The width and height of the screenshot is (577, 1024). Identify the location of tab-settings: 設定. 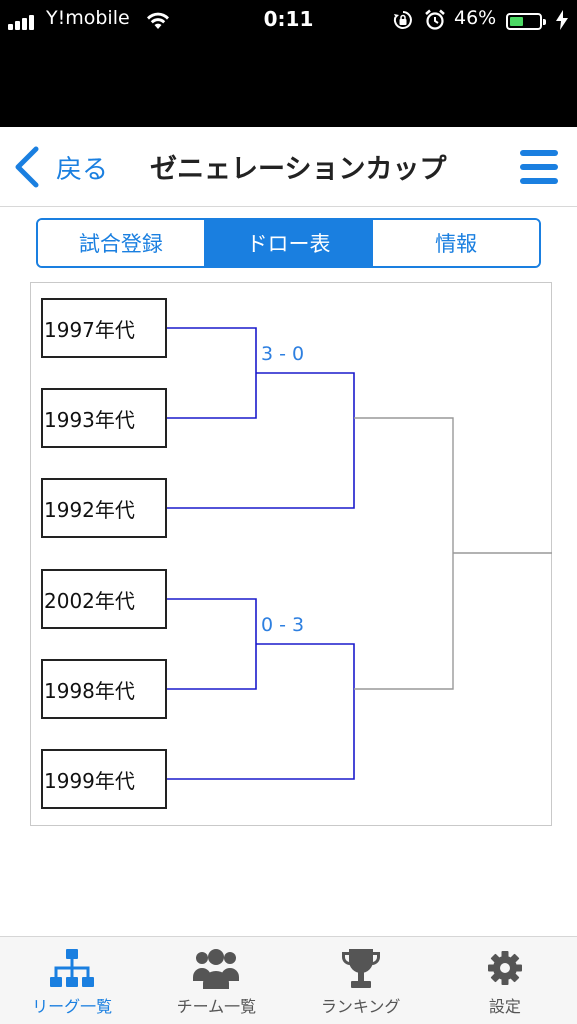
(505, 980).